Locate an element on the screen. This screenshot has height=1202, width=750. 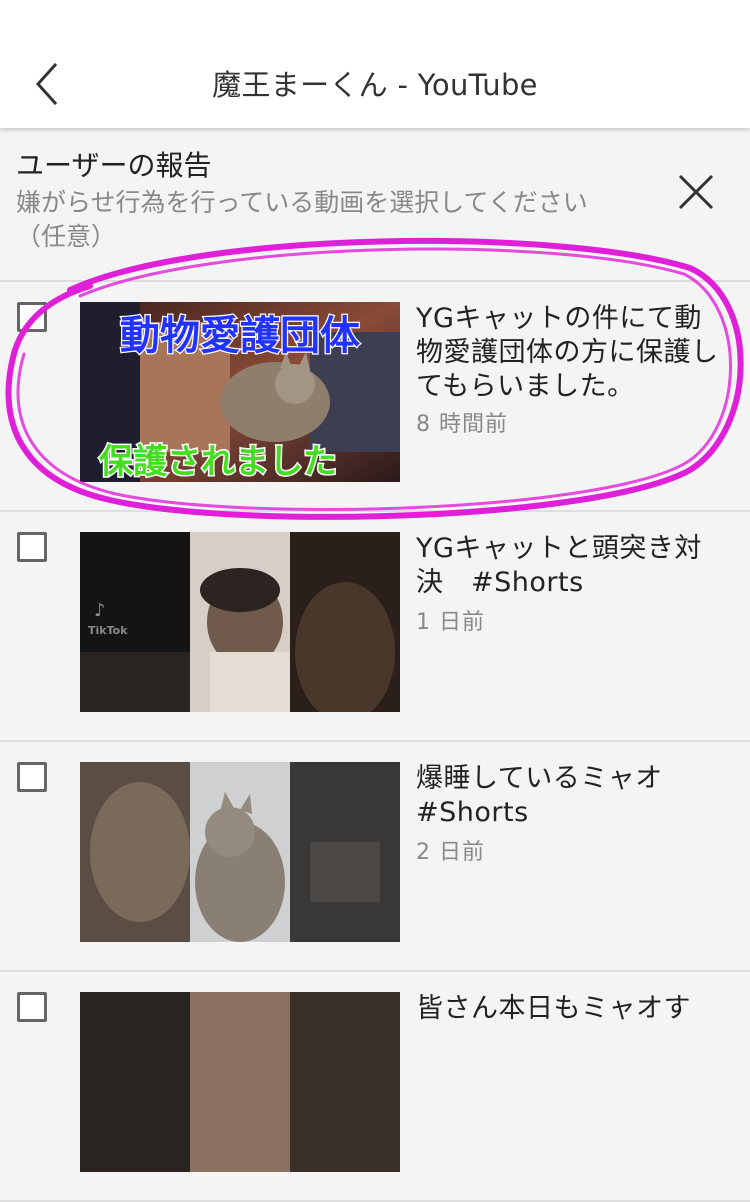
dialog-title: ユーザーの報告 is located at coordinates (114, 165).